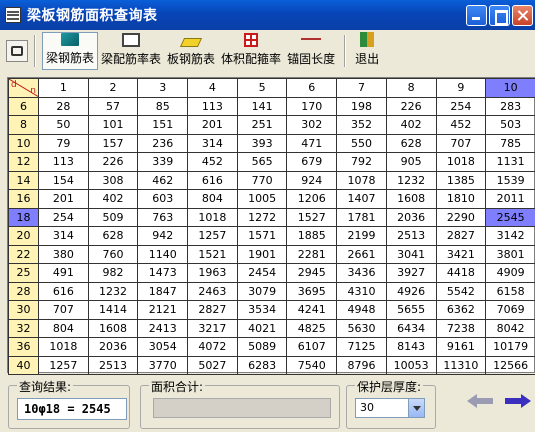 The width and height of the screenshot is (535, 432). I want to click on grid-cell: 4418, so click(461, 273).